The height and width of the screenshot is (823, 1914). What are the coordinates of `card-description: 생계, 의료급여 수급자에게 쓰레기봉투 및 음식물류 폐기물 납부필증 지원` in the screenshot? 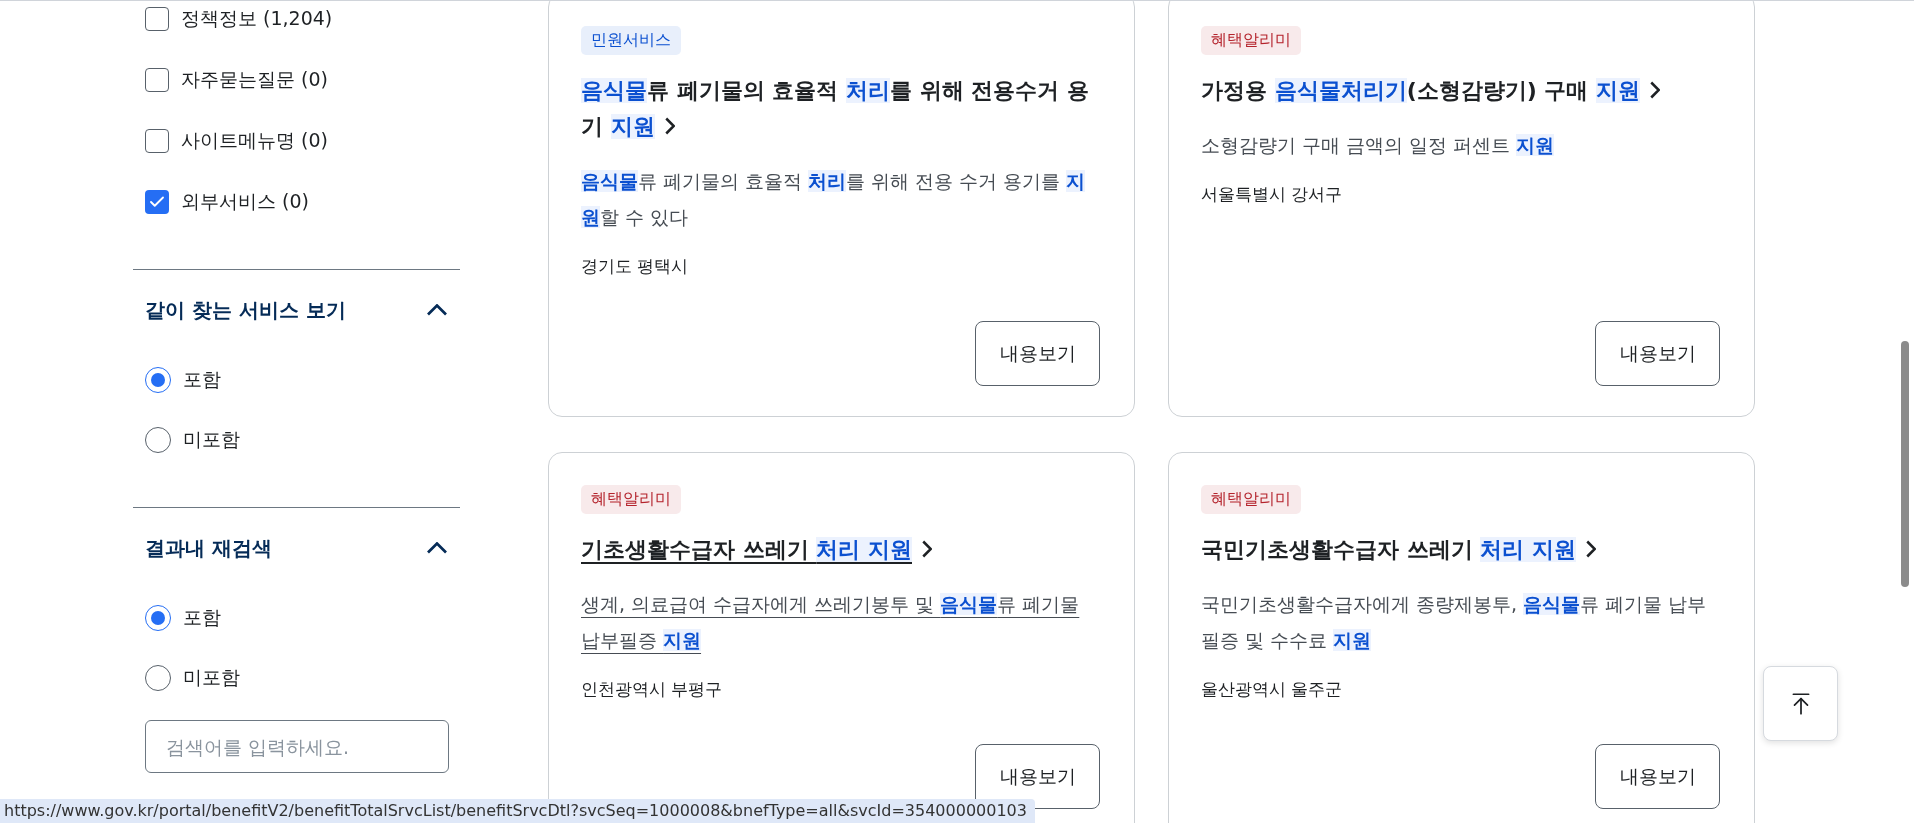 It's located at (831, 622).